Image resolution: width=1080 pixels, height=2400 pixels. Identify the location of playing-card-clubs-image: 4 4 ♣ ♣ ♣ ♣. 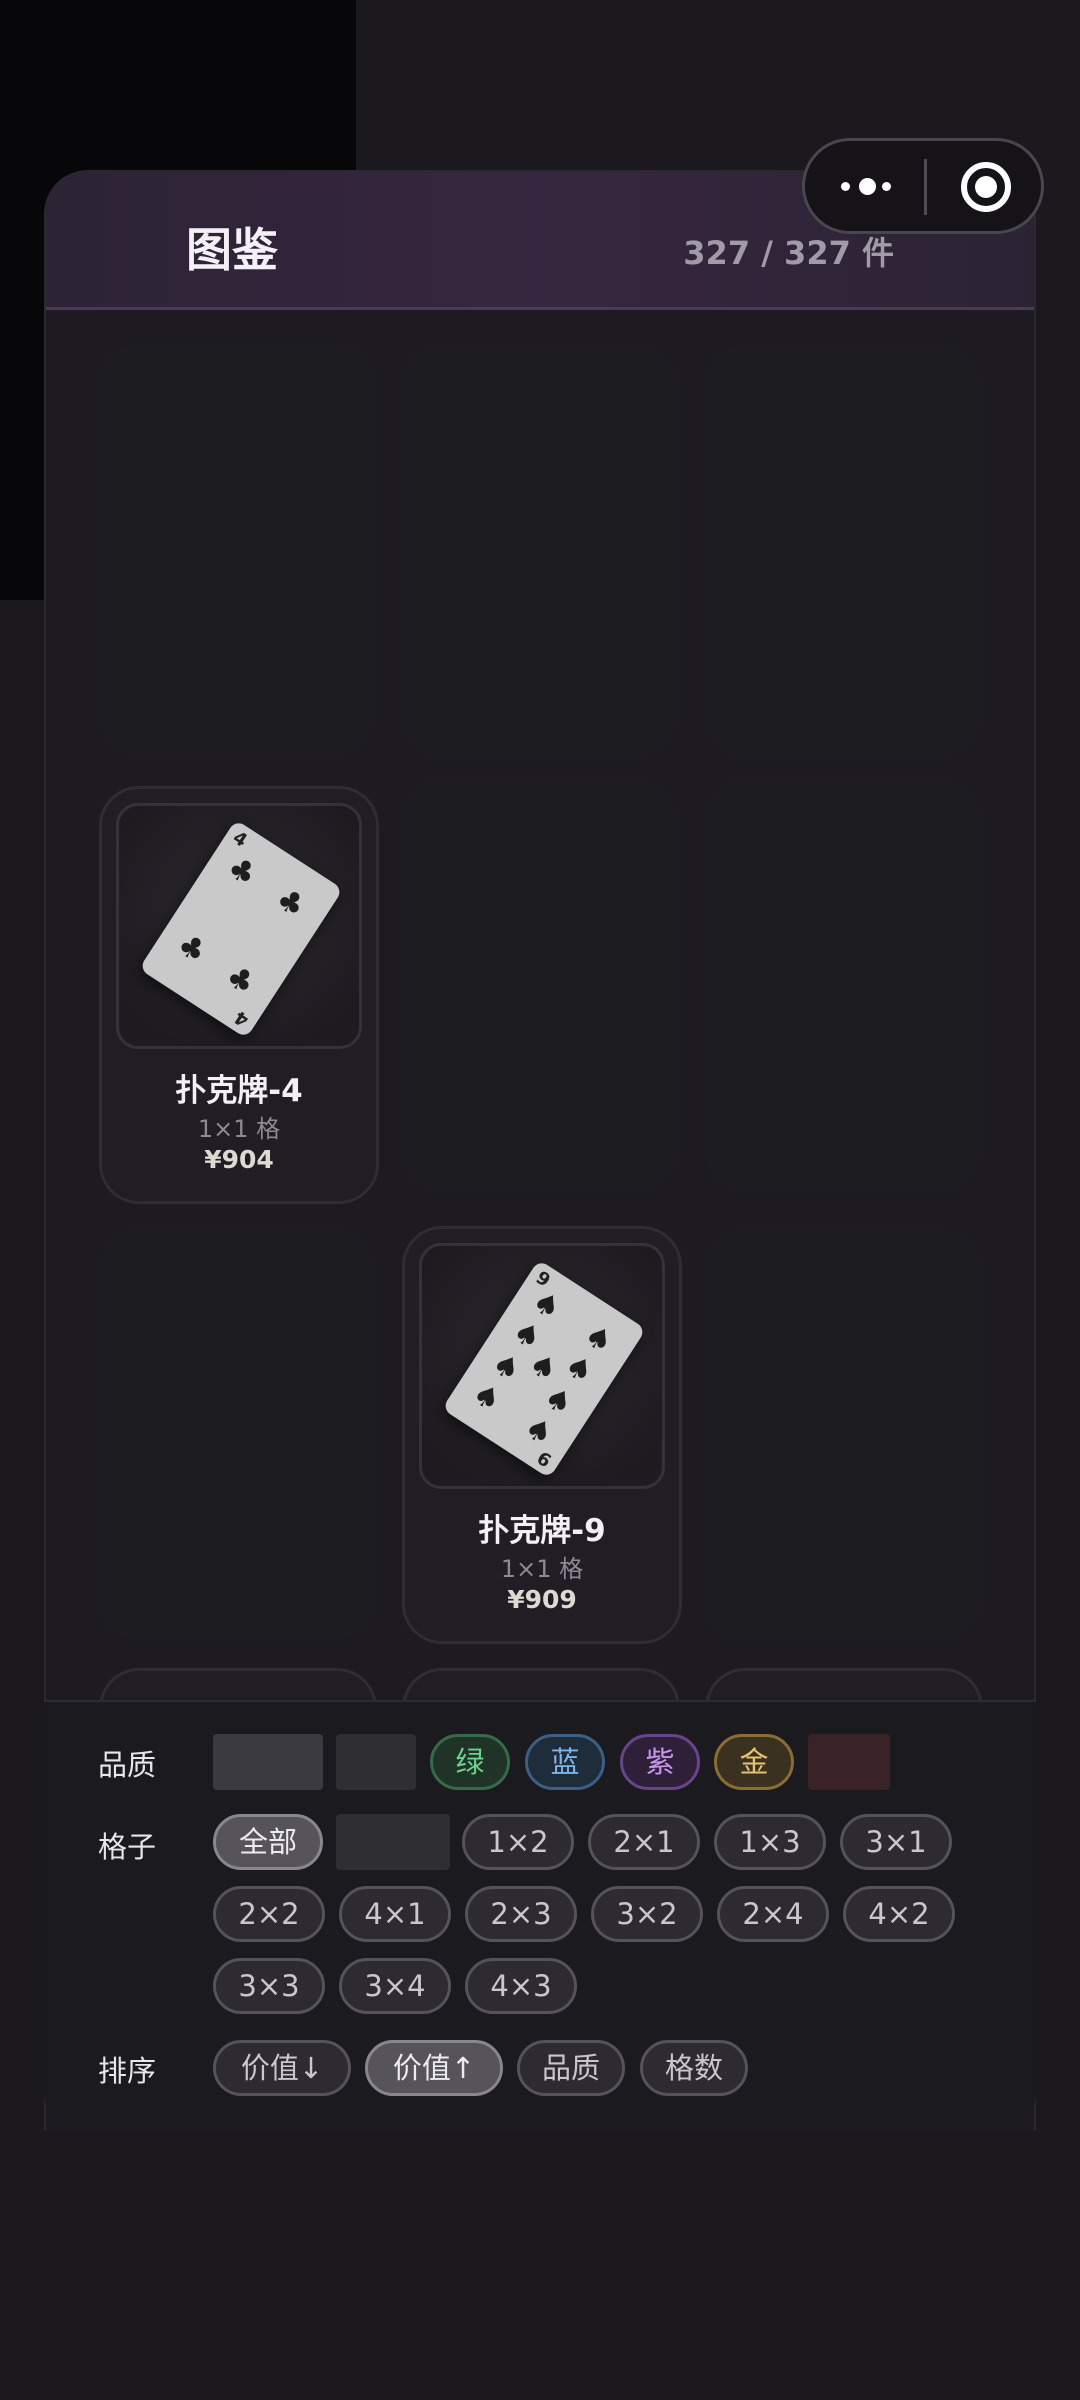
(241, 929).